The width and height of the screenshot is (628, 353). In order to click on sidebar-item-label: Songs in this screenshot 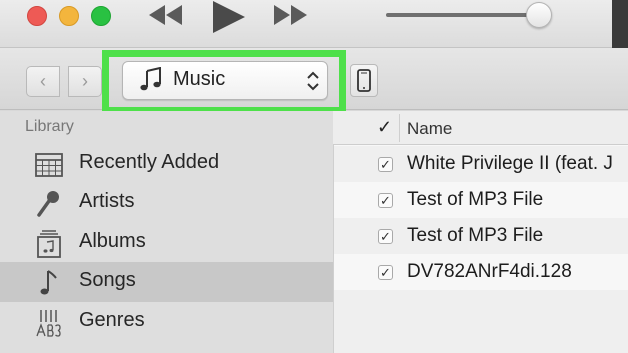, I will do `click(107, 280)`.